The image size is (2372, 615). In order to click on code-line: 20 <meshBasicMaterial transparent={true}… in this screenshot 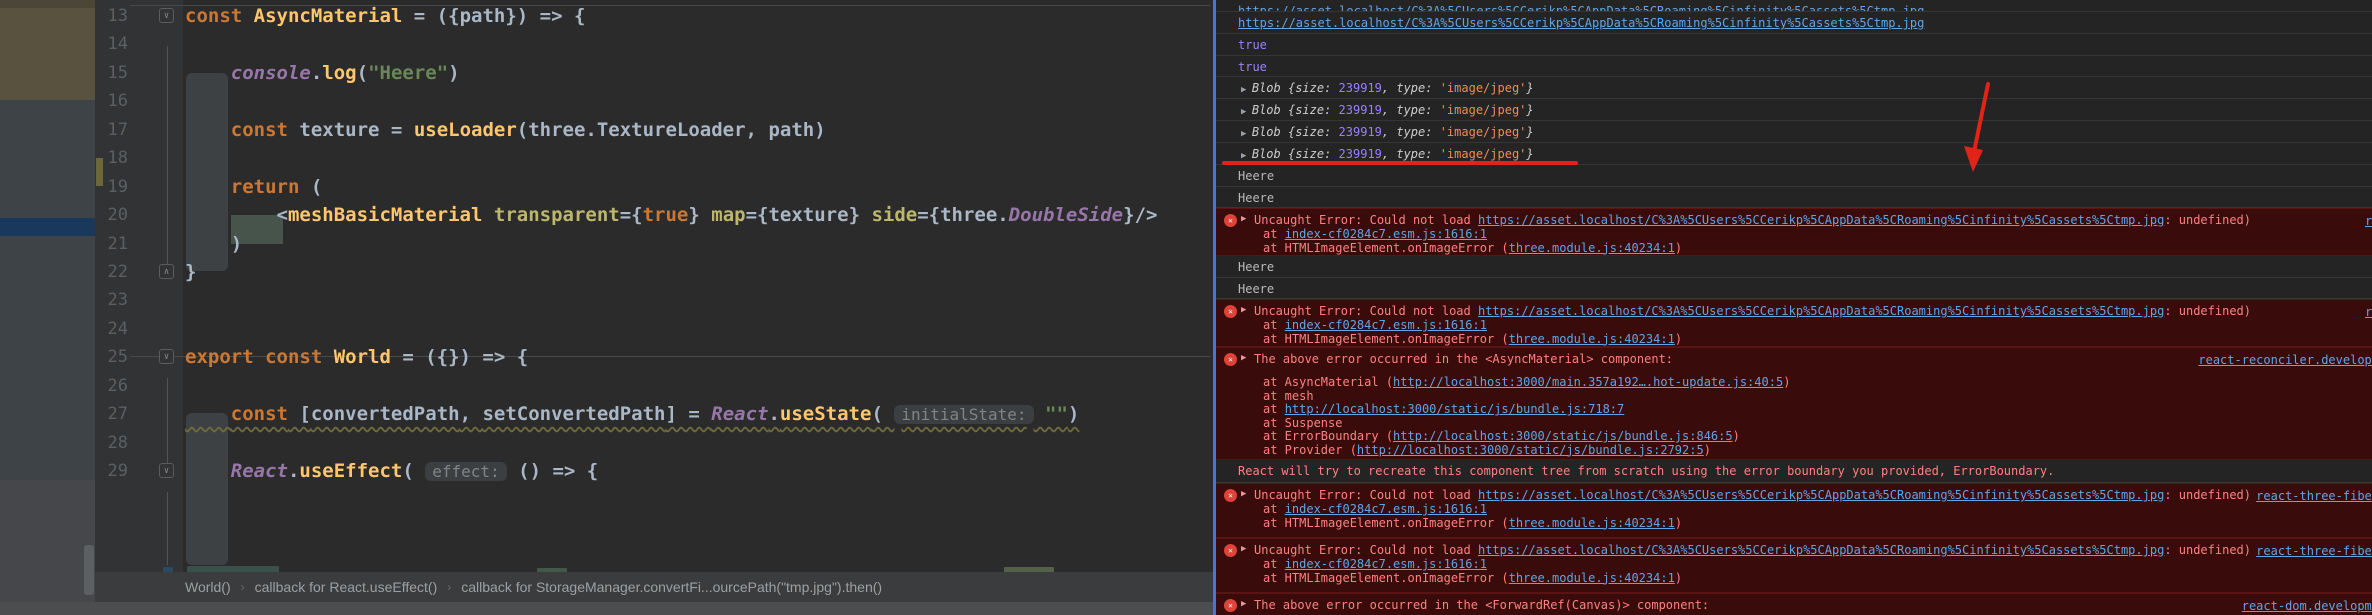, I will do `click(654, 215)`.